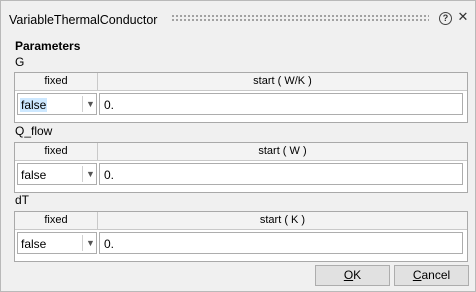 This screenshot has width=476, height=292. What do you see at coordinates (241, 221) in the screenshot?
I see `table-header: fixed start ( K )` at bounding box center [241, 221].